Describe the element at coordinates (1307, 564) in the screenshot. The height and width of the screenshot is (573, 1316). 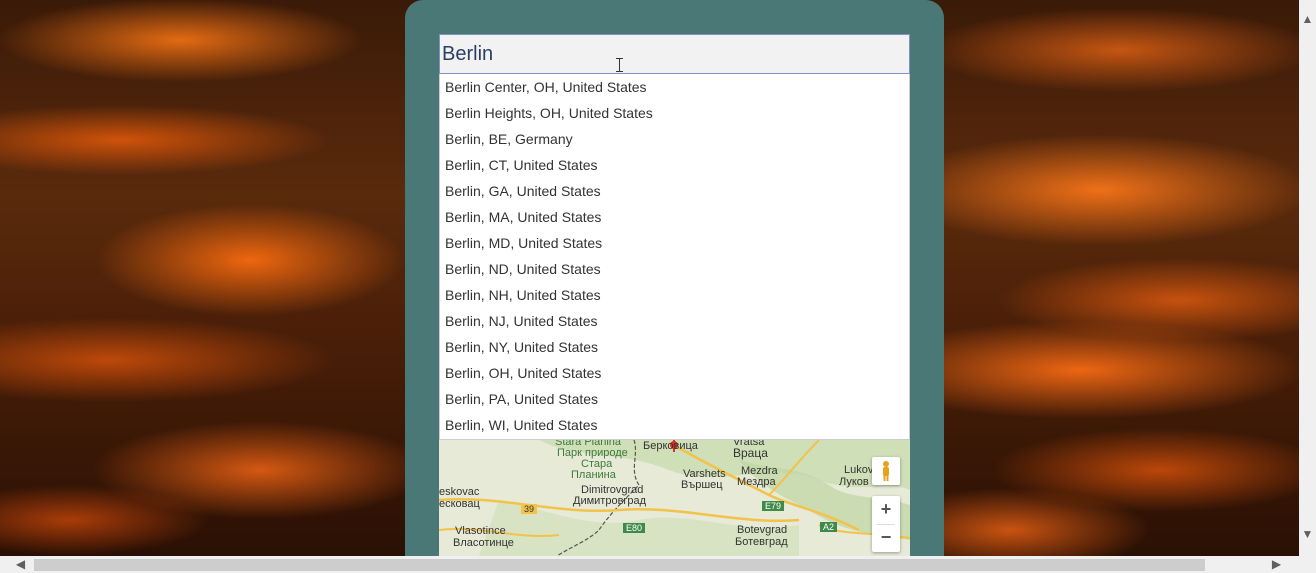
I see `scrollbar-corner` at that location.